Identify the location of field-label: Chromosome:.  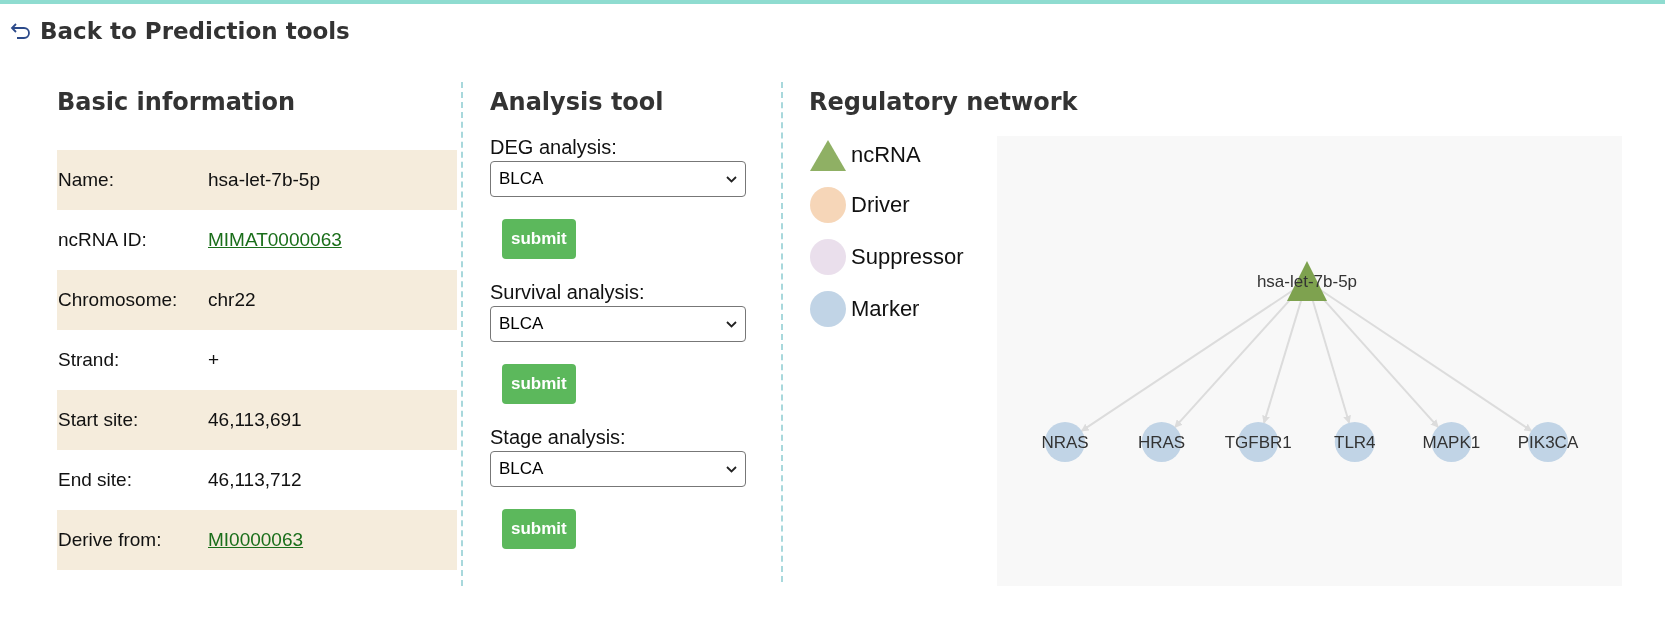
(118, 300).